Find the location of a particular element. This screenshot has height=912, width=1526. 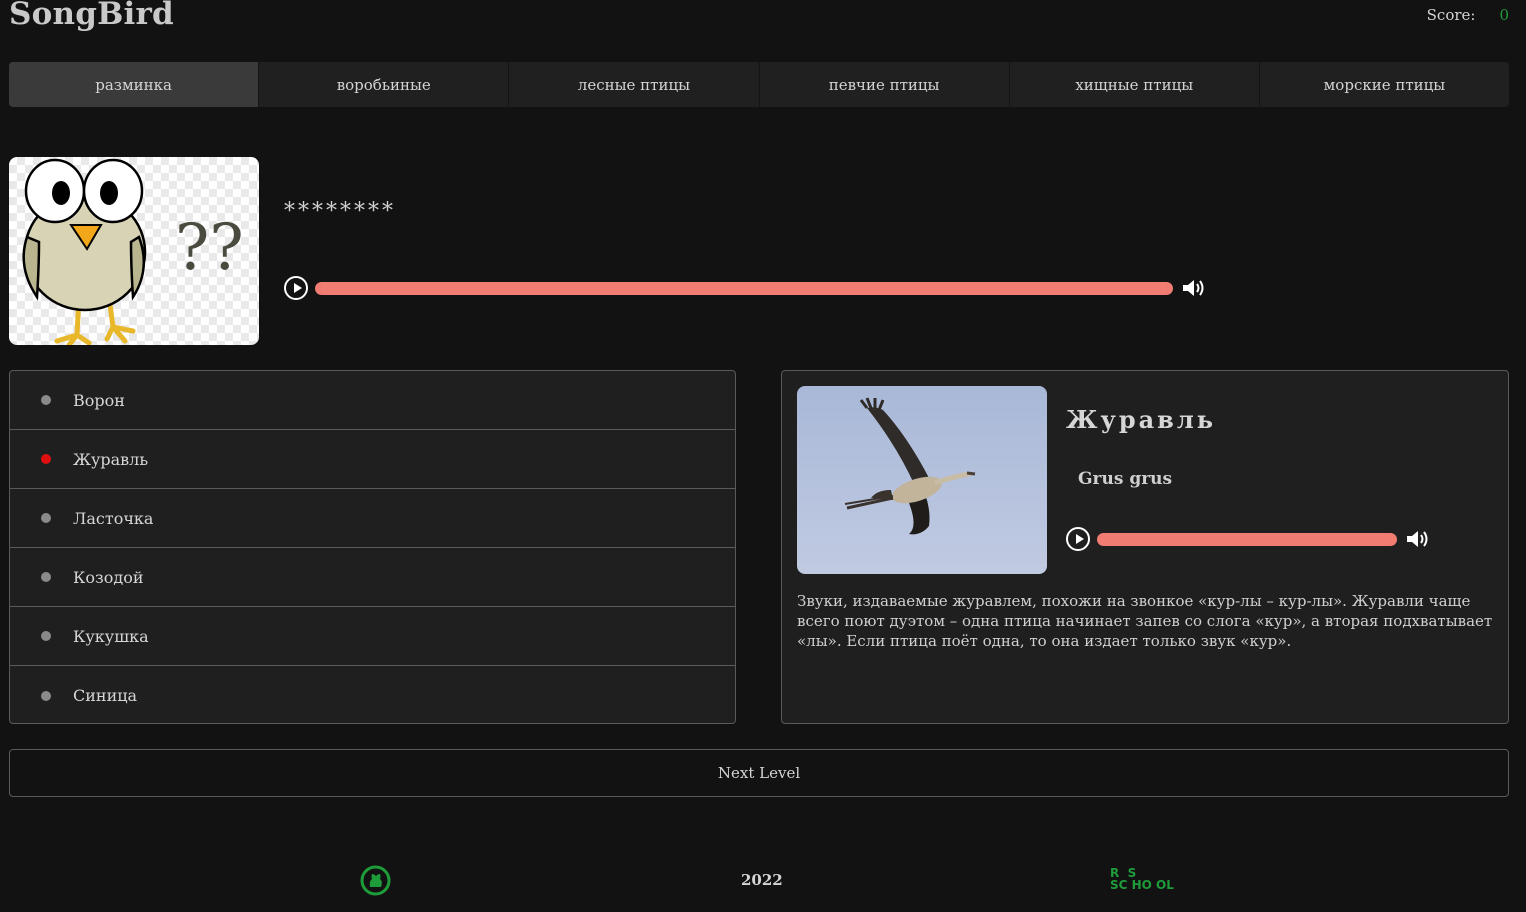

answer-option: Кукушка is located at coordinates (372, 636).